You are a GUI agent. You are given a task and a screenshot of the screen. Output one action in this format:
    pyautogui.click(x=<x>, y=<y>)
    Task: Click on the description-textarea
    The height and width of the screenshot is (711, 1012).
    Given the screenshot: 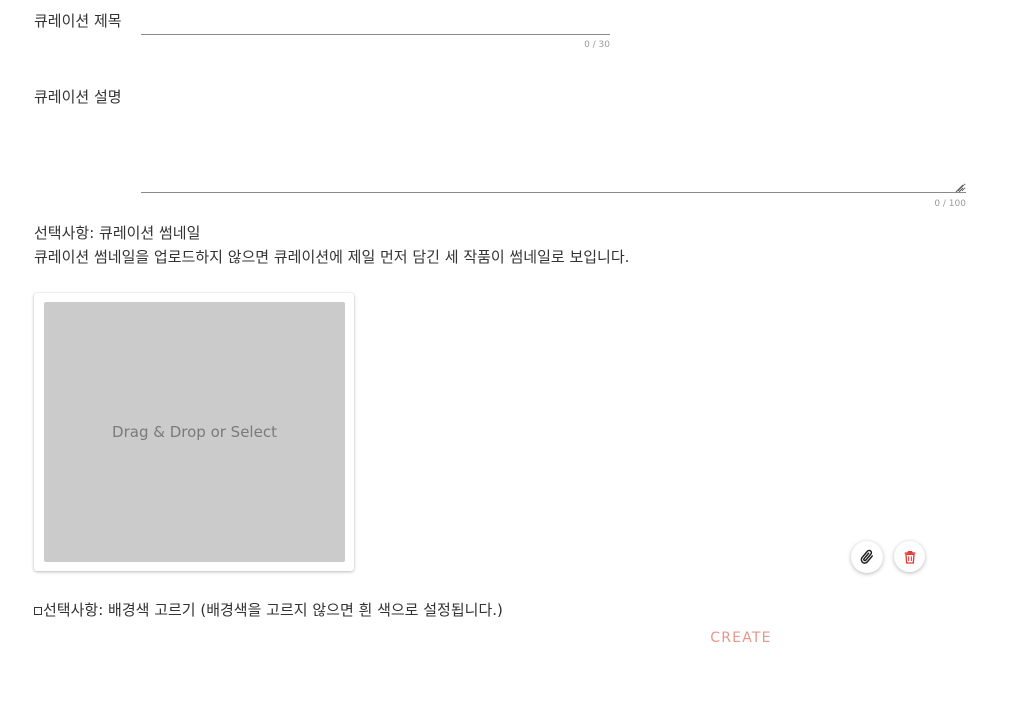 What is the action you would take?
    pyautogui.click(x=553, y=140)
    